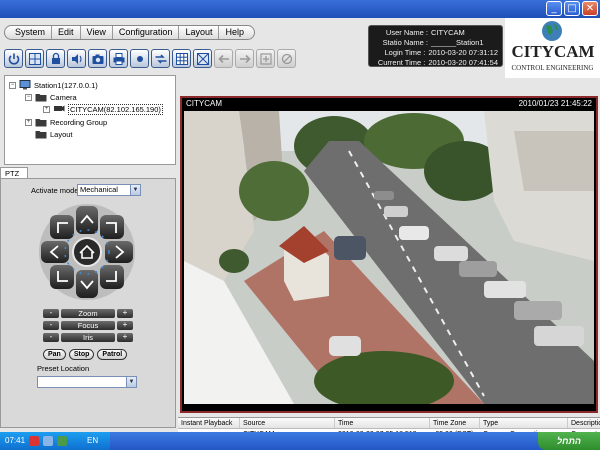 The height and width of the screenshot is (450, 600). Describe the element at coordinates (146, 32) in the screenshot. I see `menu-configuration: Configuration` at that location.